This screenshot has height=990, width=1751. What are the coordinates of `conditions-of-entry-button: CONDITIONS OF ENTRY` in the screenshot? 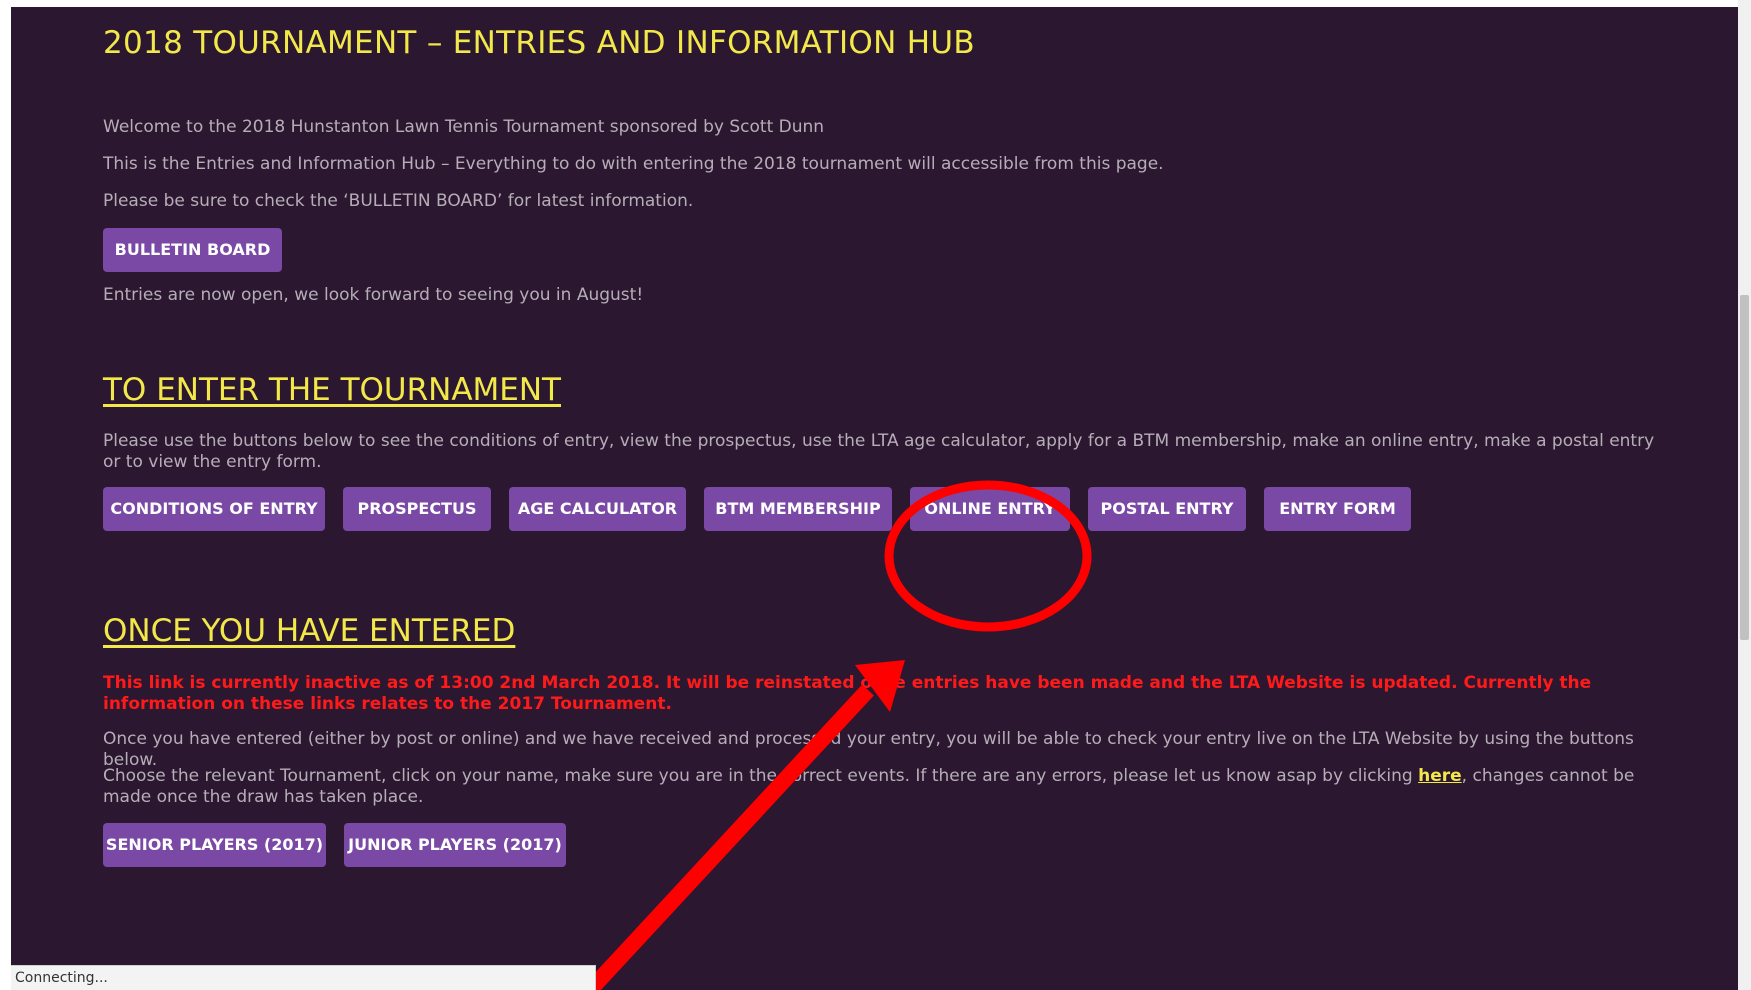 It's located at (214, 509).